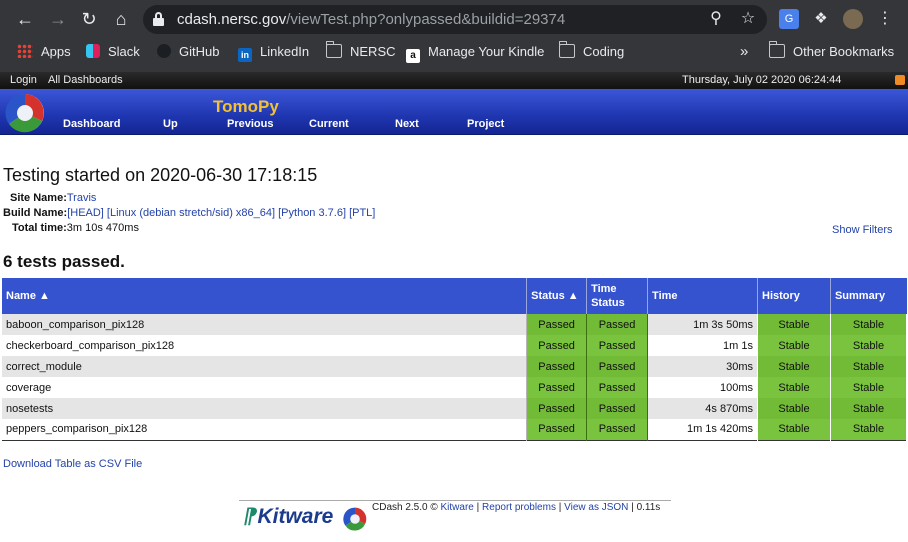 This screenshot has height=542, width=908. What do you see at coordinates (716, 19) in the screenshot?
I see `zoom-icon: ⚲` at bounding box center [716, 19].